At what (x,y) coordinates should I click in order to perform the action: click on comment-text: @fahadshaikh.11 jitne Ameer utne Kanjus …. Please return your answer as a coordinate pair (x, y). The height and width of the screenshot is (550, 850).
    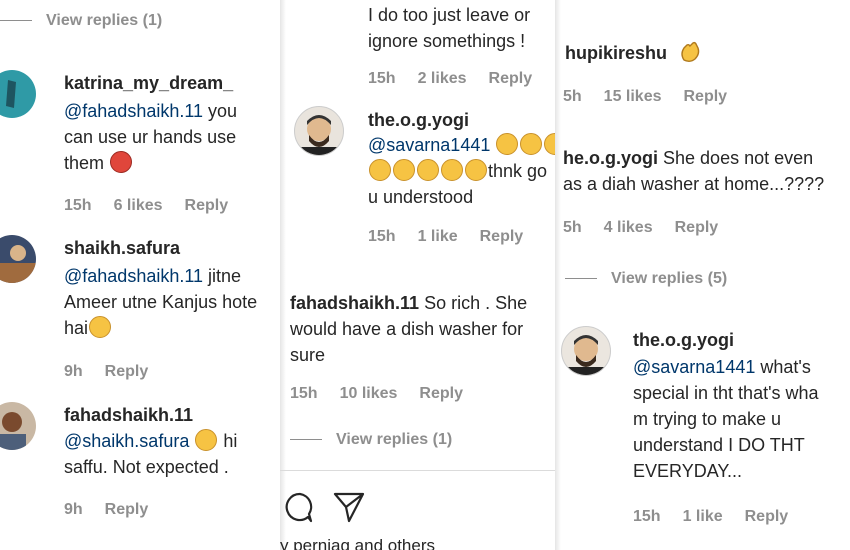
    Looking at the image, I should click on (161, 302).